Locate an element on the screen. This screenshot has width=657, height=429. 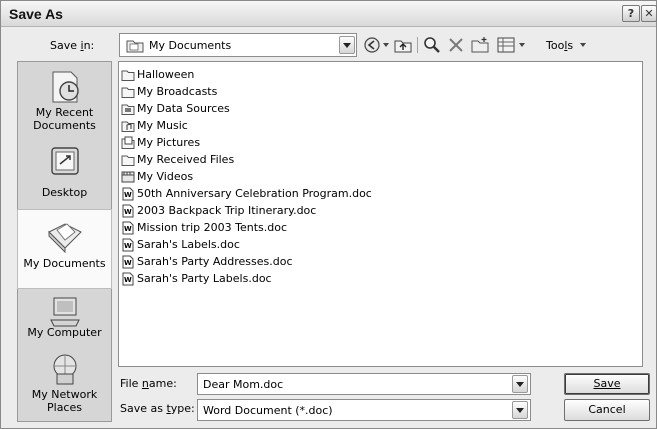
back-icon is located at coordinates (372, 45).